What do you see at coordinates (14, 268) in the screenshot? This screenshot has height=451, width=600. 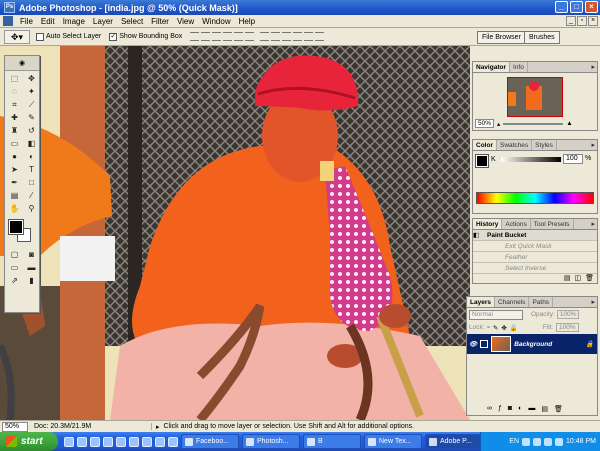 I see `screen-mode-icon: ▭` at bounding box center [14, 268].